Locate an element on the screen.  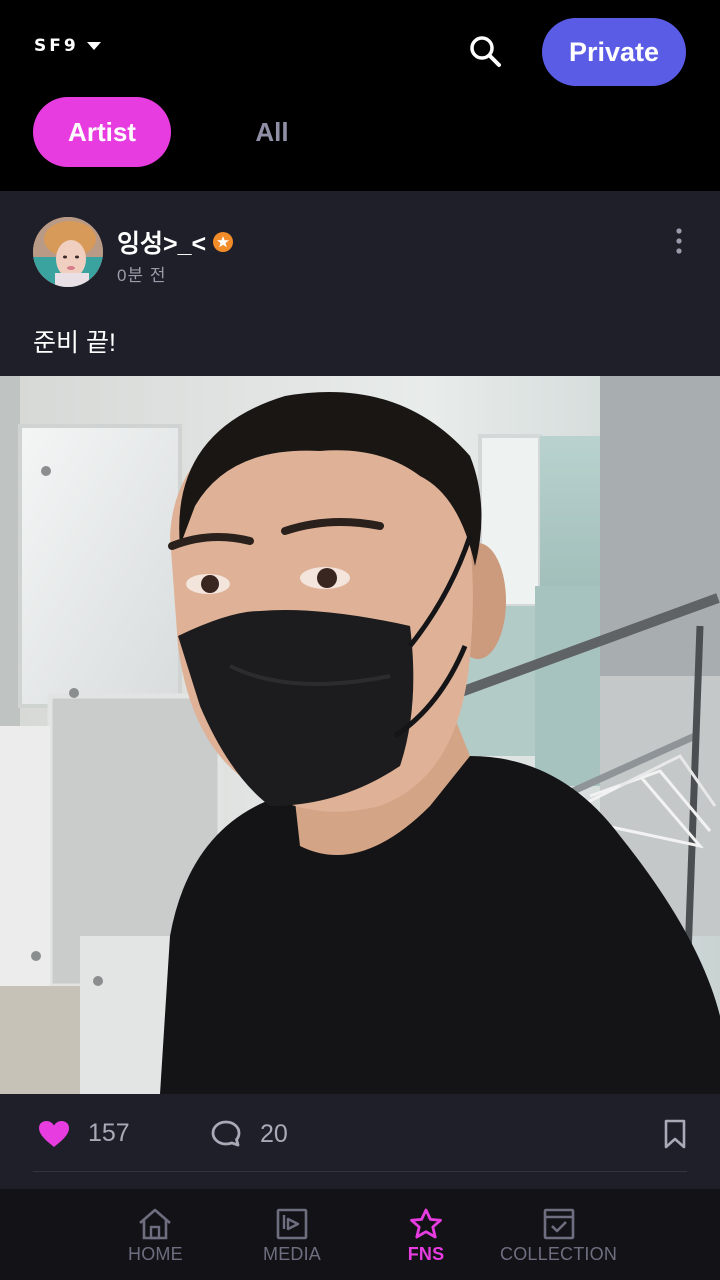
more-options-button is located at coordinates (679, 241).